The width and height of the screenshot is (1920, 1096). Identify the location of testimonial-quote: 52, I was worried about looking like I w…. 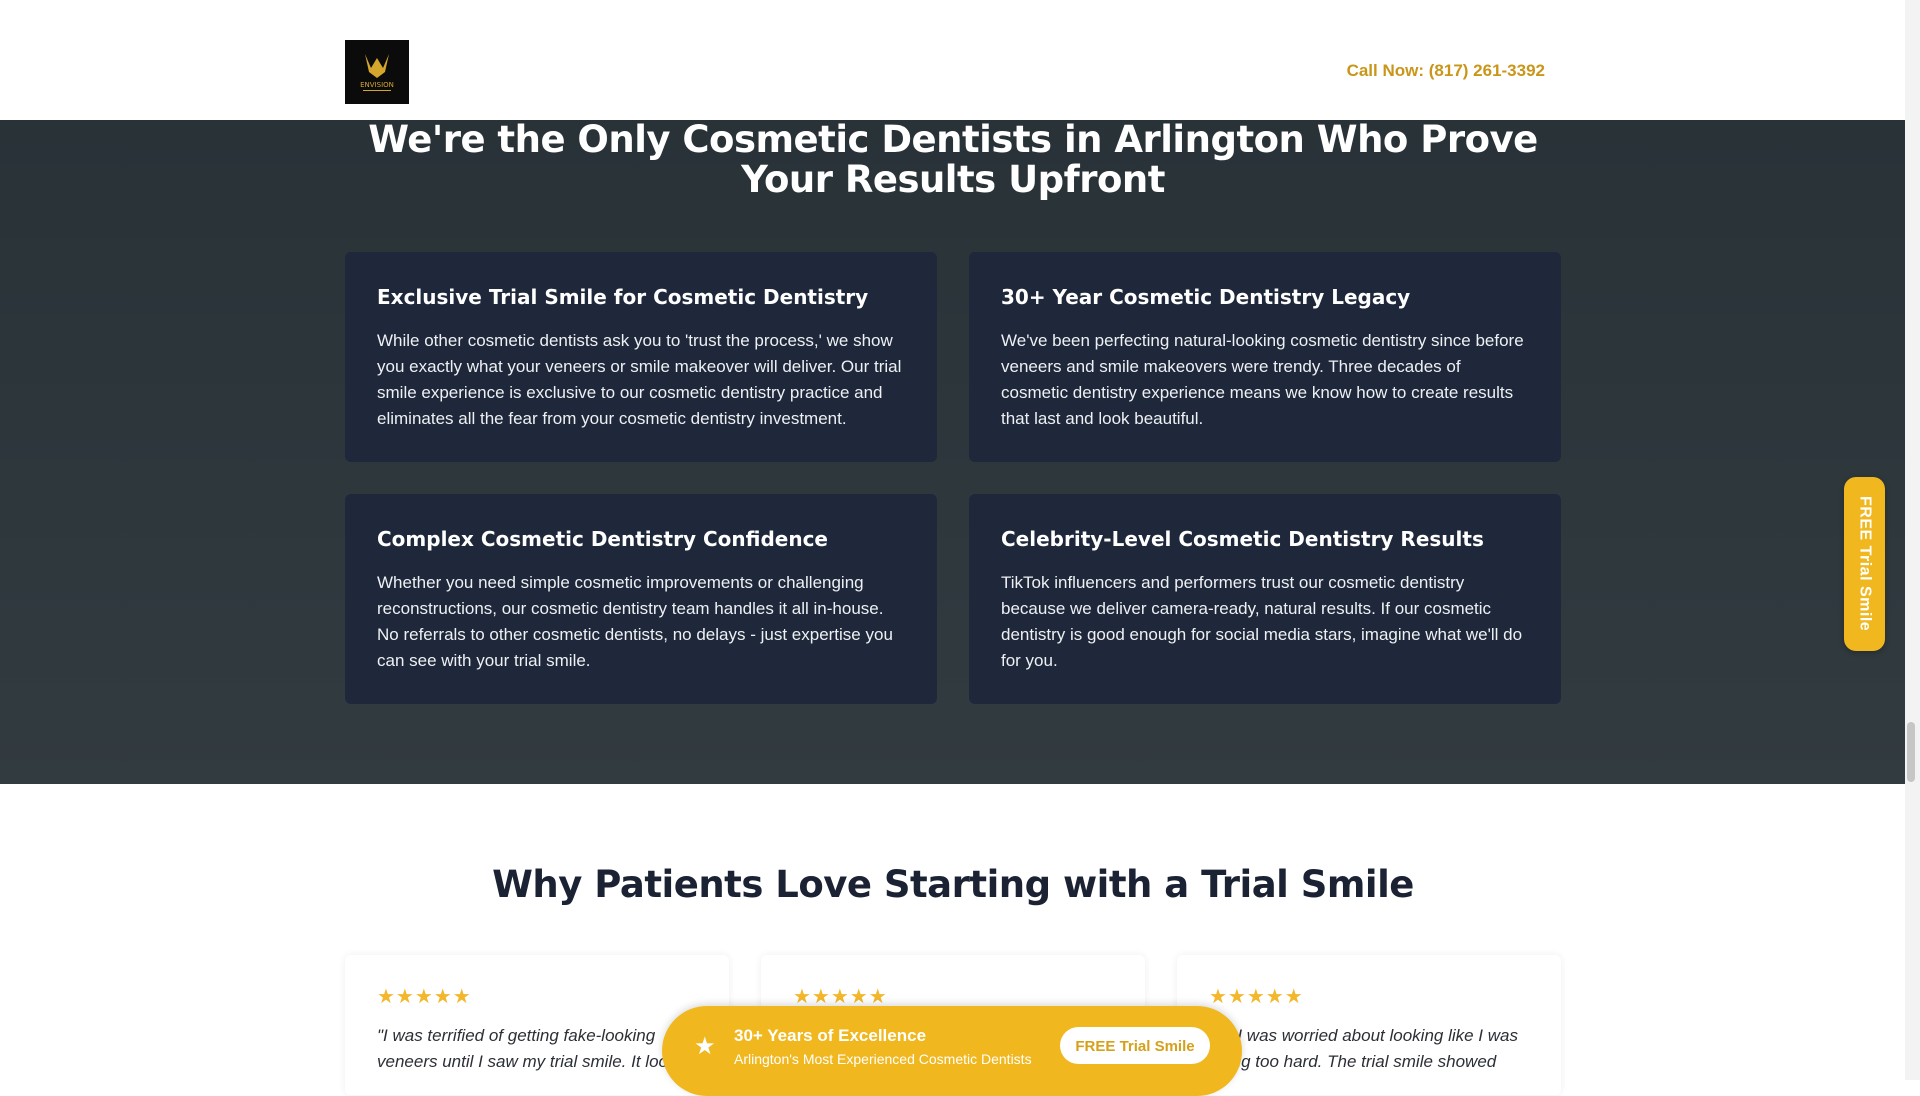
(1363, 1048).